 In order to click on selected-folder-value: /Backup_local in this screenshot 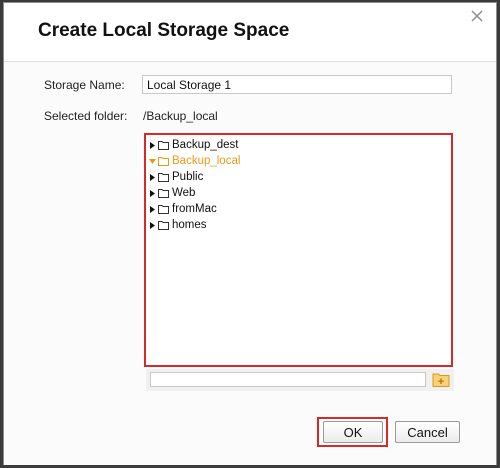, I will do `click(180, 116)`.